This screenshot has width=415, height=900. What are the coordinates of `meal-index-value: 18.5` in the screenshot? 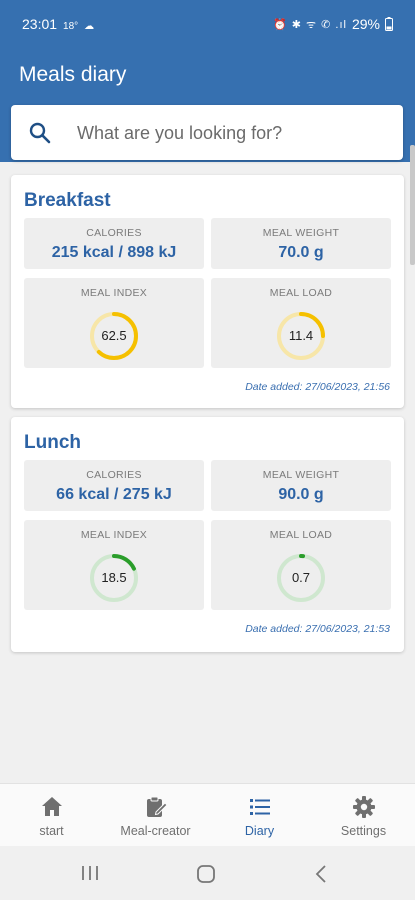 It's located at (114, 577).